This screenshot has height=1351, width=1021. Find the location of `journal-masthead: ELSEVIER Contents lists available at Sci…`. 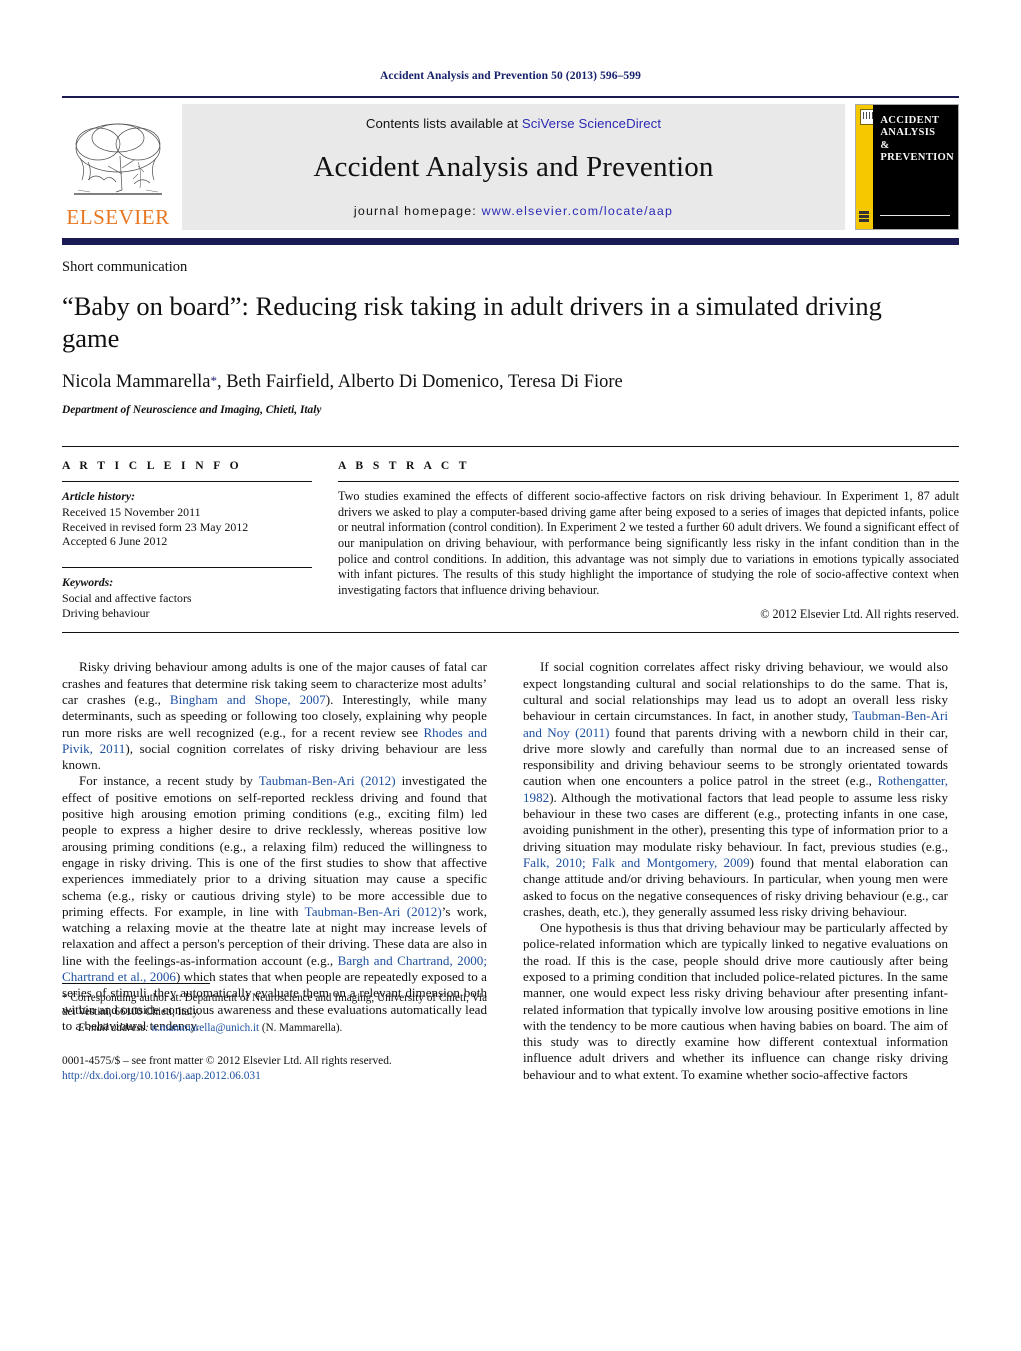

journal-masthead: ELSEVIER Contents lists available at Sci… is located at coordinates (510, 163).